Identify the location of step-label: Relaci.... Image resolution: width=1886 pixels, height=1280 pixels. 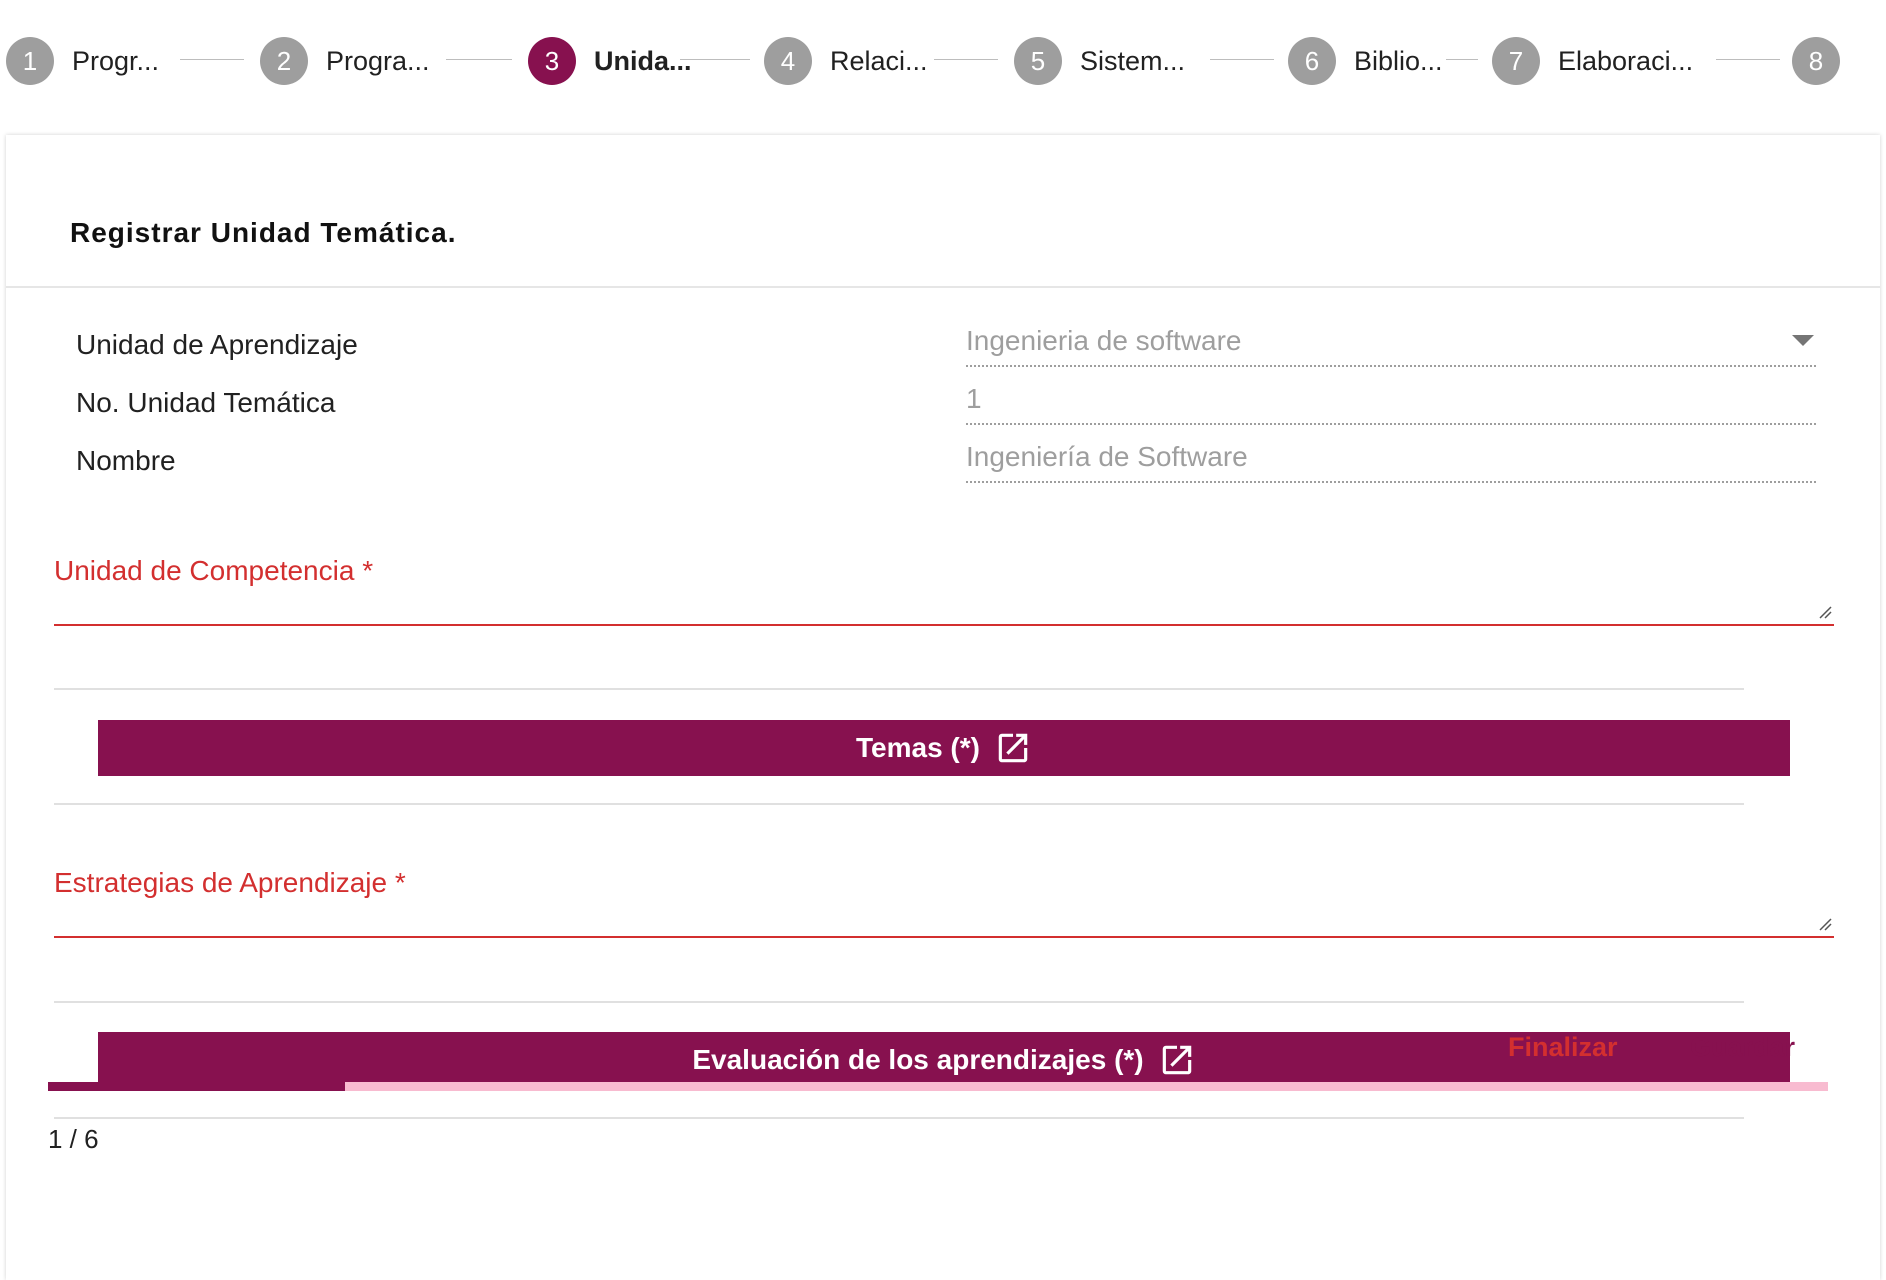
(879, 60).